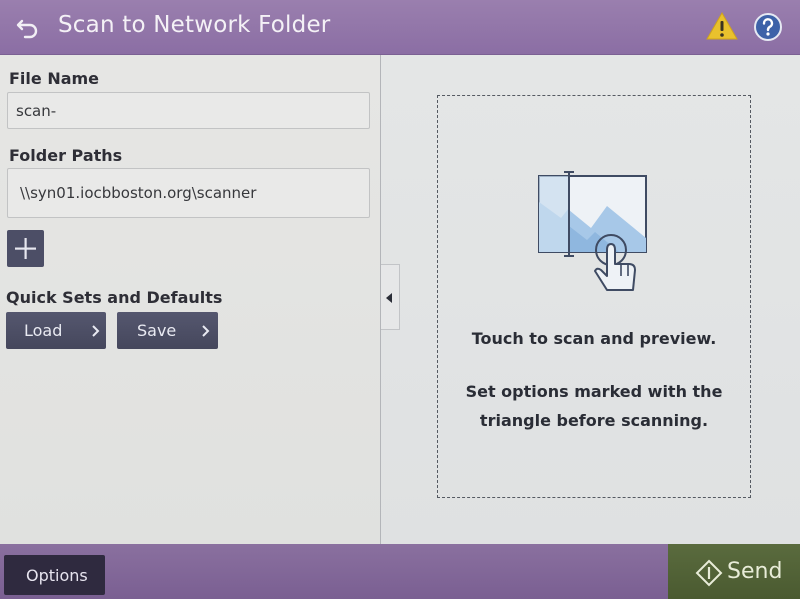 The image size is (800, 599). What do you see at coordinates (709, 573) in the screenshot?
I see `send-diamond-icon` at bounding box center [709, 573].